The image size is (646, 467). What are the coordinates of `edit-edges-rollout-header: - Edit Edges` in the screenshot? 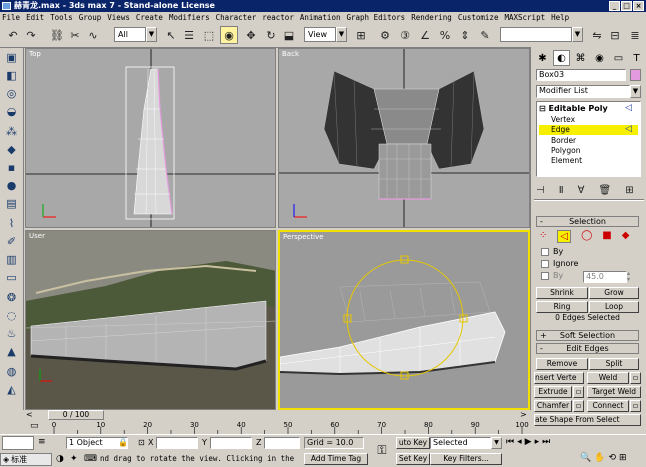 It's located at (587, 348).